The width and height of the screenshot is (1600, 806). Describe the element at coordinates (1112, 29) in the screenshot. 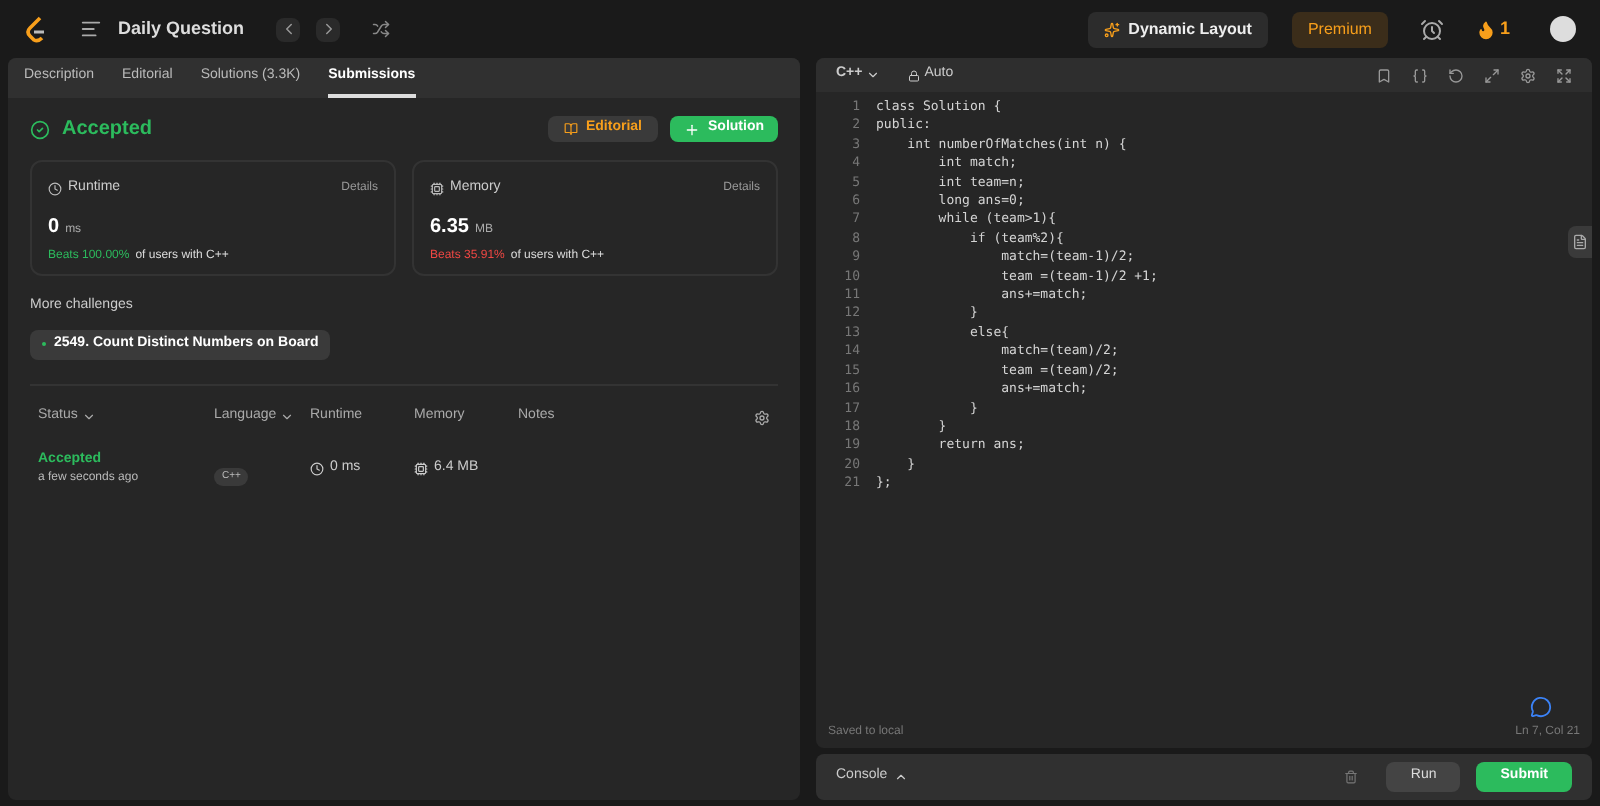

I see `sparkle-icon` at that location.